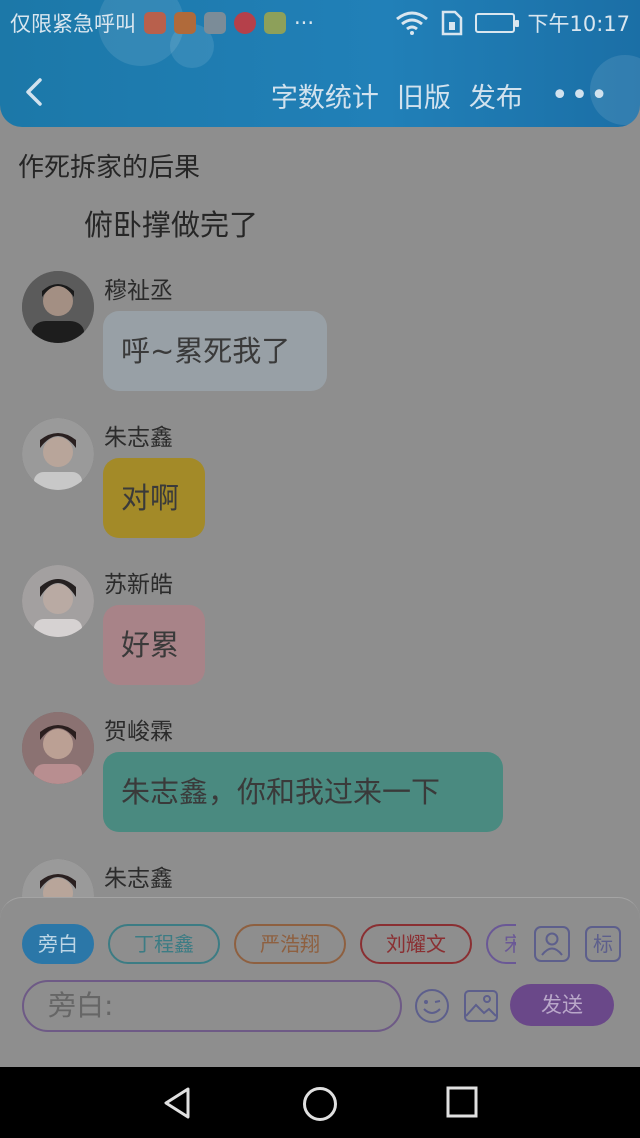 The width and height of the screenshot is (640, 1138). What do you see at coordinates (155, 23) in the screenshot?
I see `mail-icon` at bounding box center [155, 23].